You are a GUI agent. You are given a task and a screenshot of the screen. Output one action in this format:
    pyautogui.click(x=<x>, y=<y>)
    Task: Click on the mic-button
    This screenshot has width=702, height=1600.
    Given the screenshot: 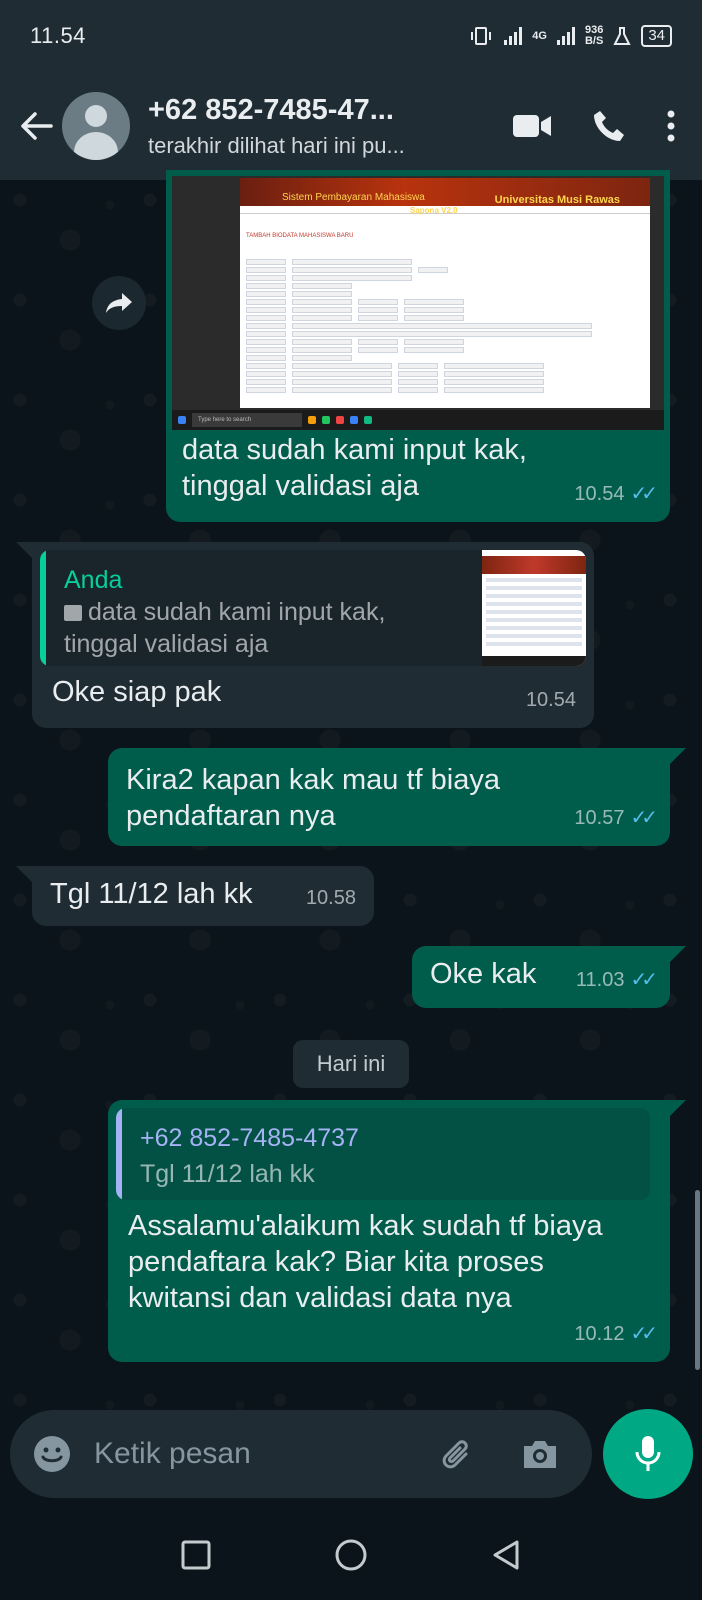 What is the action you would take?
    pyautogui.click(x=648, y=1454)
    